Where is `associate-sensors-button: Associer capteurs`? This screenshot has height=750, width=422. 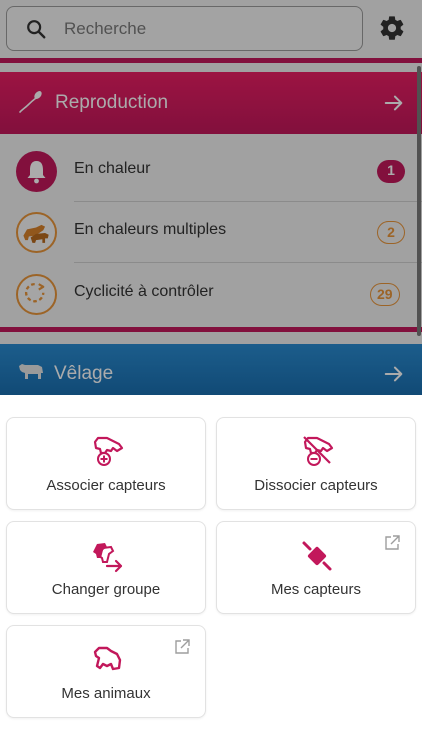
associate-sensors-button: Associer capteurs is located at coordinates (106, 463).